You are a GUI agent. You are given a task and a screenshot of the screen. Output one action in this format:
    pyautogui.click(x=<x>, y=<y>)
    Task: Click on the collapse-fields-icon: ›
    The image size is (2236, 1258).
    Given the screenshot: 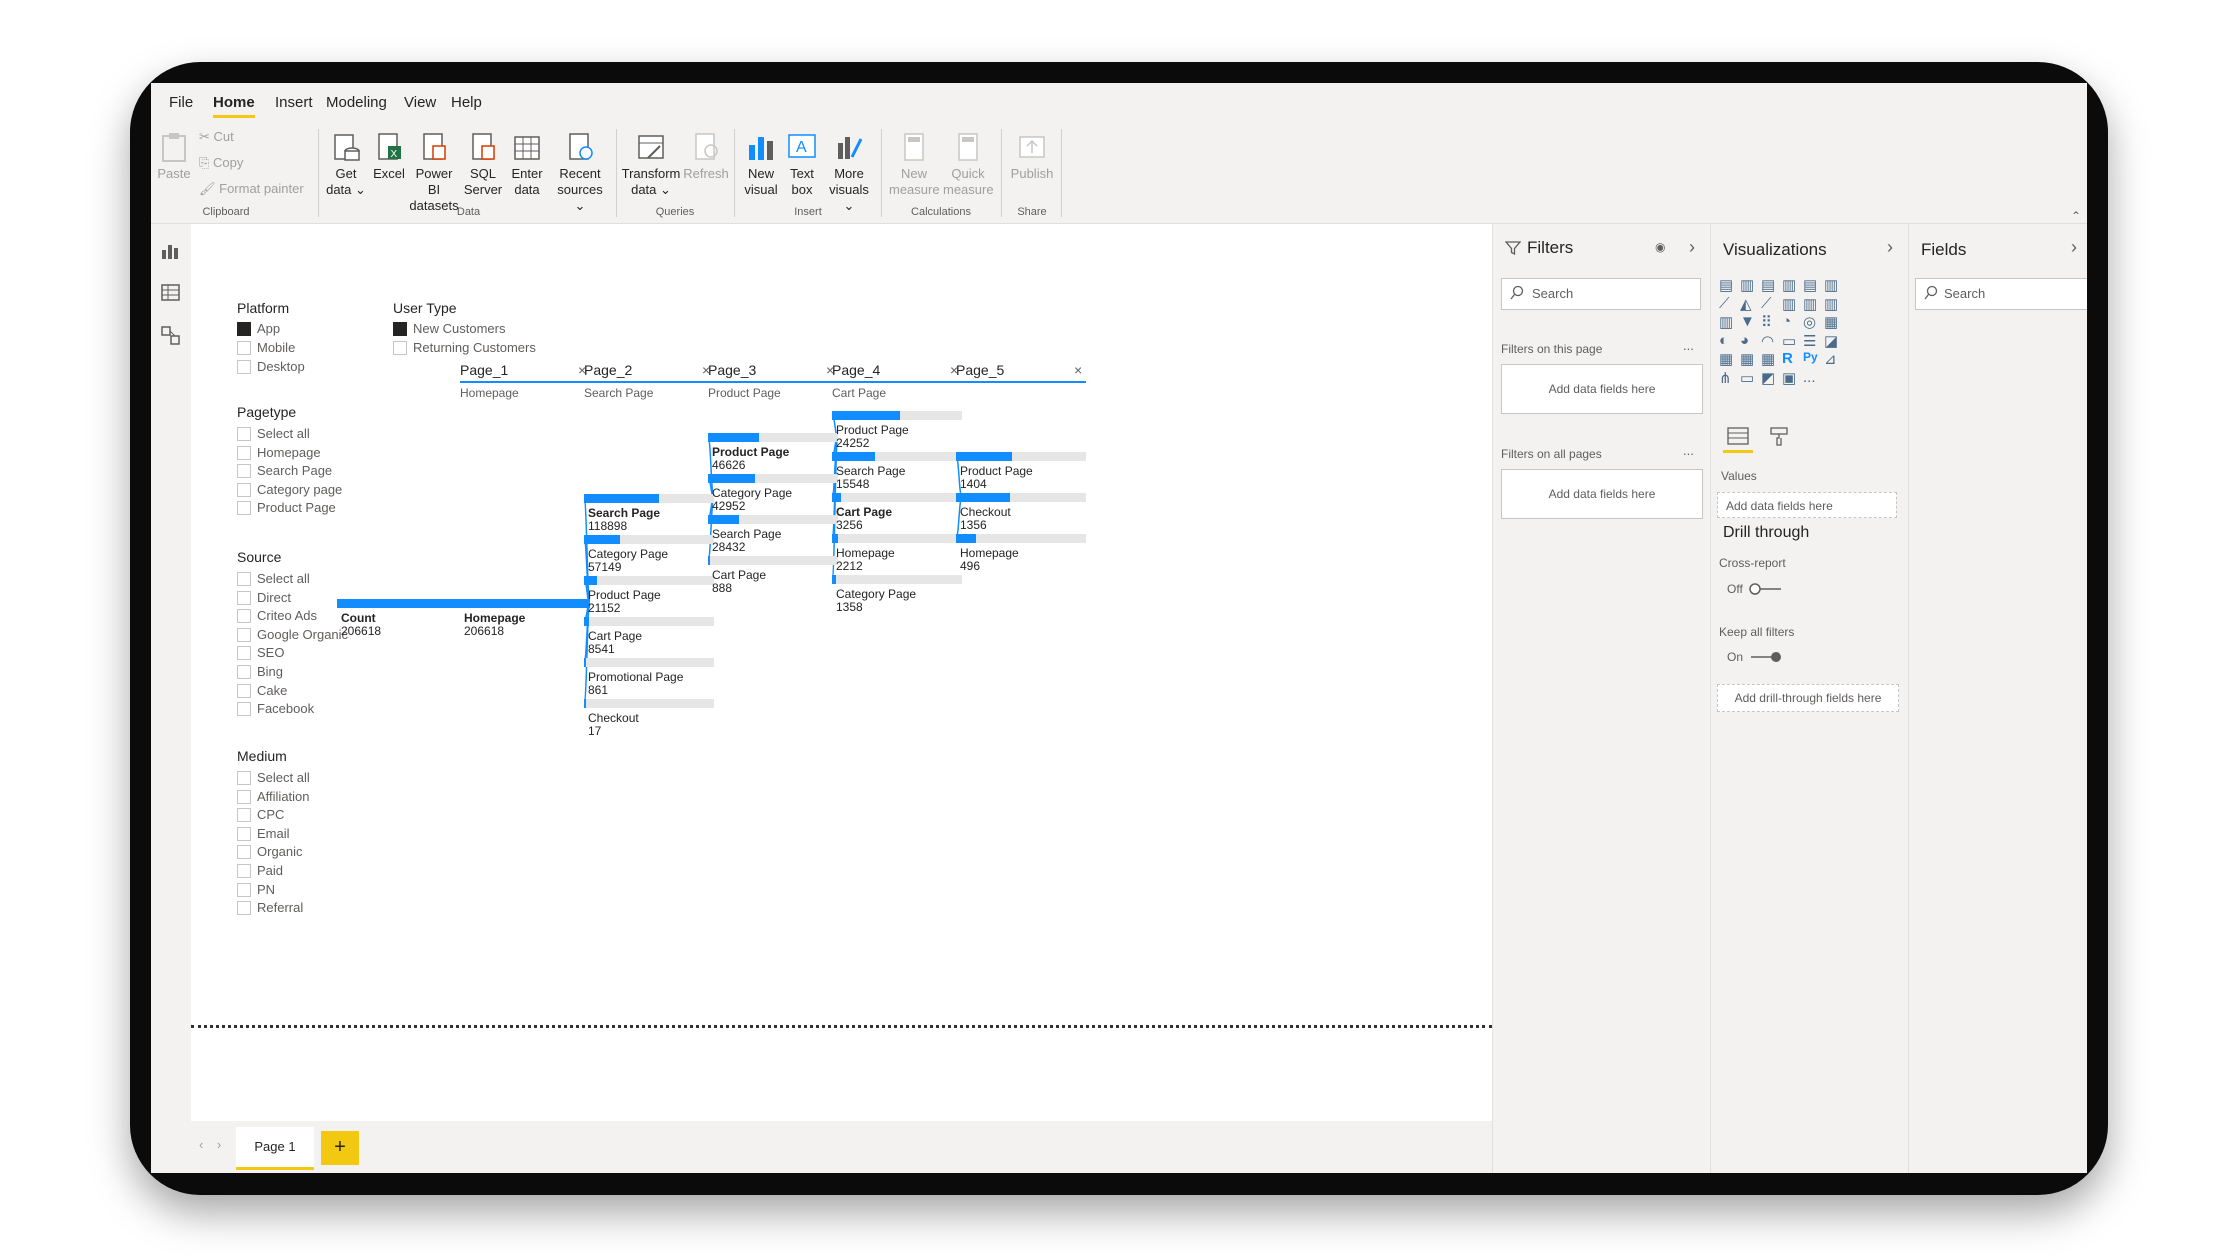 What is the action you would take?
    pyautogui.click(x=2074, y=247)
    